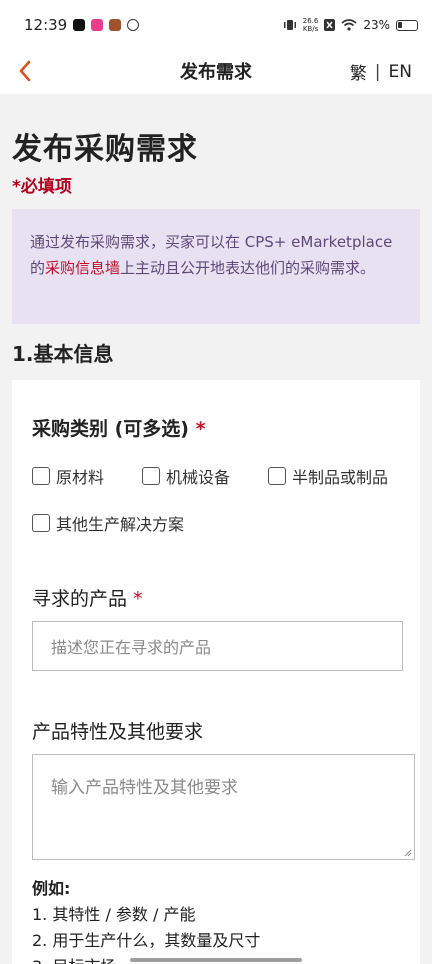 This screenshot has height=964, width=432. I want to click on language-switcher: 繁 | EN, so click(381, 72).